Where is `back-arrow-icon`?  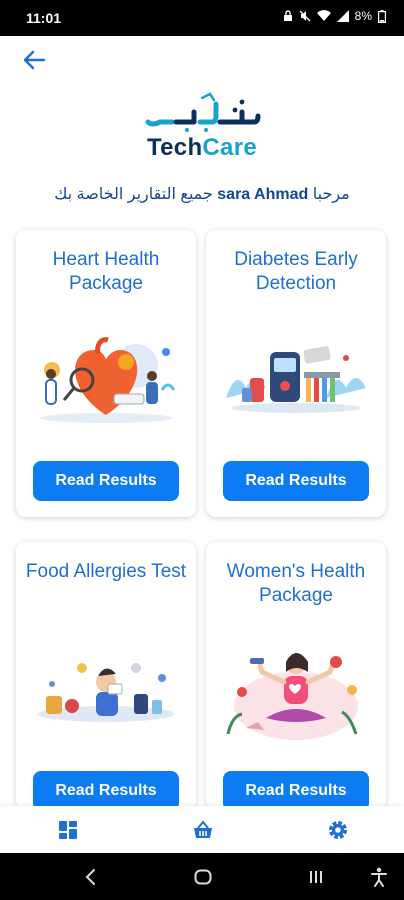
back-arrow-icon is located at coordinates (34, 60).